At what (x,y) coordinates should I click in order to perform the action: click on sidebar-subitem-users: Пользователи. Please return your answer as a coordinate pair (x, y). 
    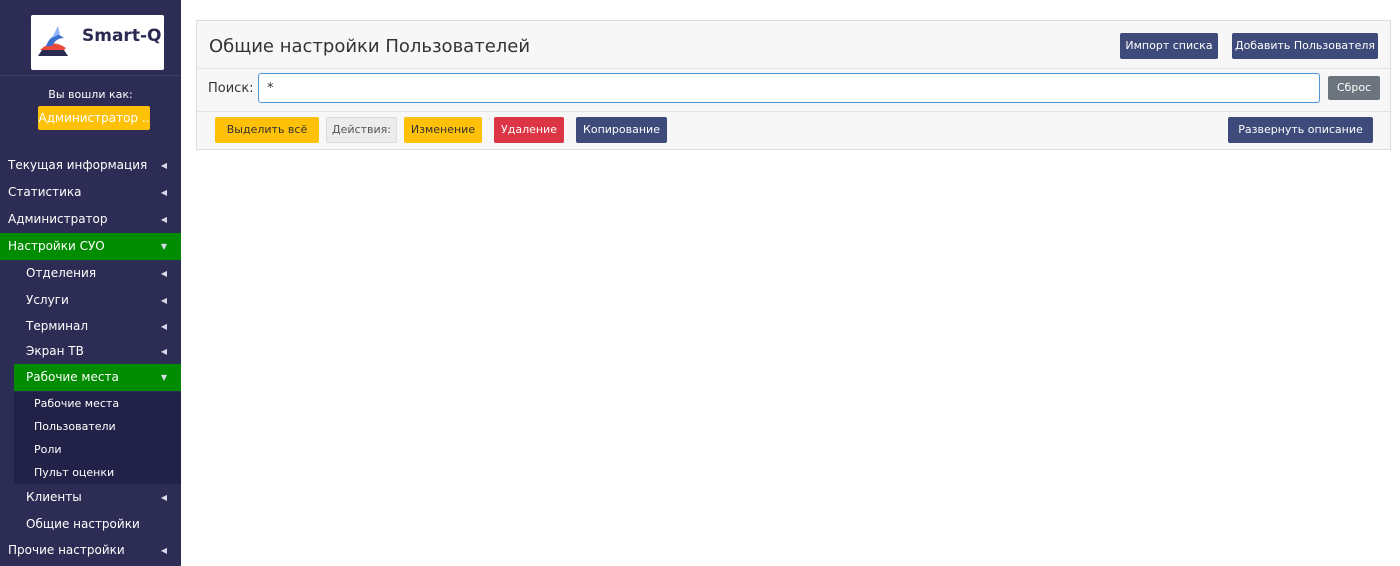
    Looking at the image, I should click on (97, 426).